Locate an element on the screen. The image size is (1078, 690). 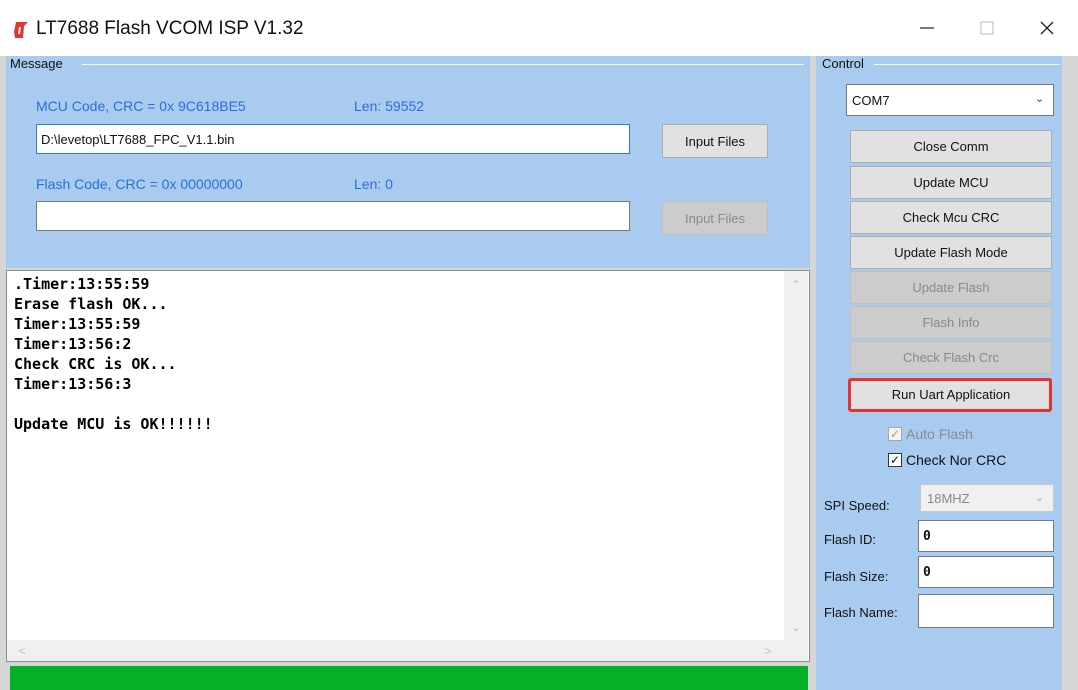
check-nor-crc-checkbox: ✓ Check Nor CRC is located at coordinates (947, 460).